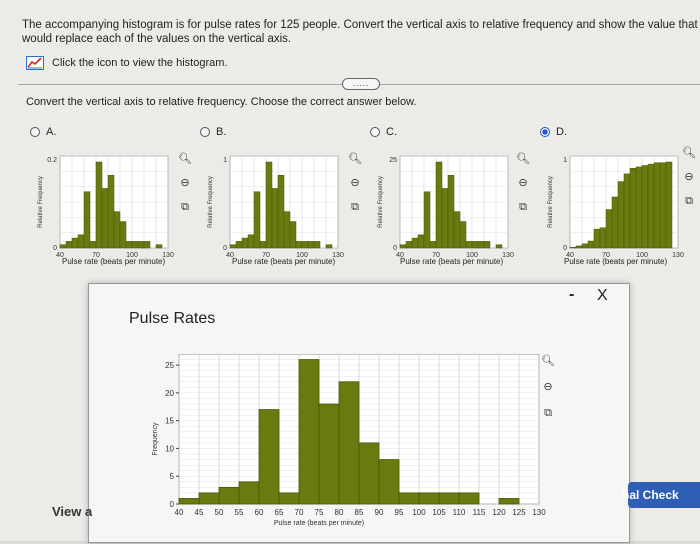 This screenshot has height=544, width=700. What do you see at coordinates (35, 63) in the screenshot?
I see `chart-line-icon` at bounding box center [35, 63].